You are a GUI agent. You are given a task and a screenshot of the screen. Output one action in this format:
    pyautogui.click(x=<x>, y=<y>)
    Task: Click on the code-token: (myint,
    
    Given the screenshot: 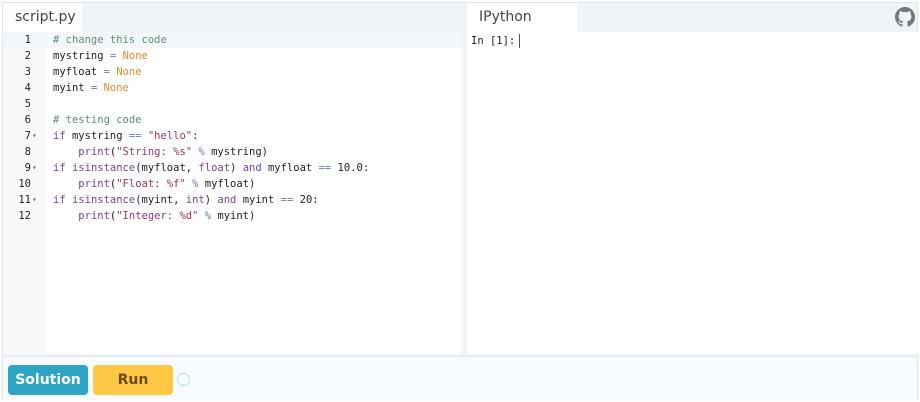 What is the action you would take?
    pyautogui.click(x=160, y=200)
    